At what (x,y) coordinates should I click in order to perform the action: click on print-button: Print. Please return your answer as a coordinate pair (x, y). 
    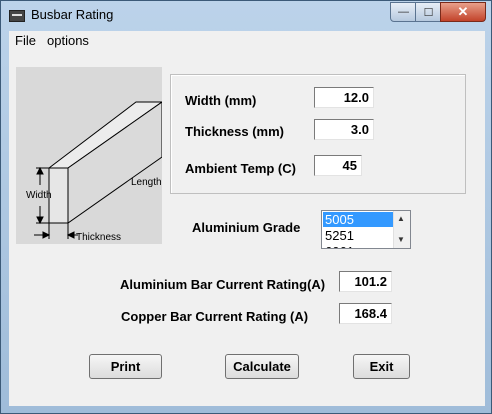
    Looking at the image, I should click on (125, 366).